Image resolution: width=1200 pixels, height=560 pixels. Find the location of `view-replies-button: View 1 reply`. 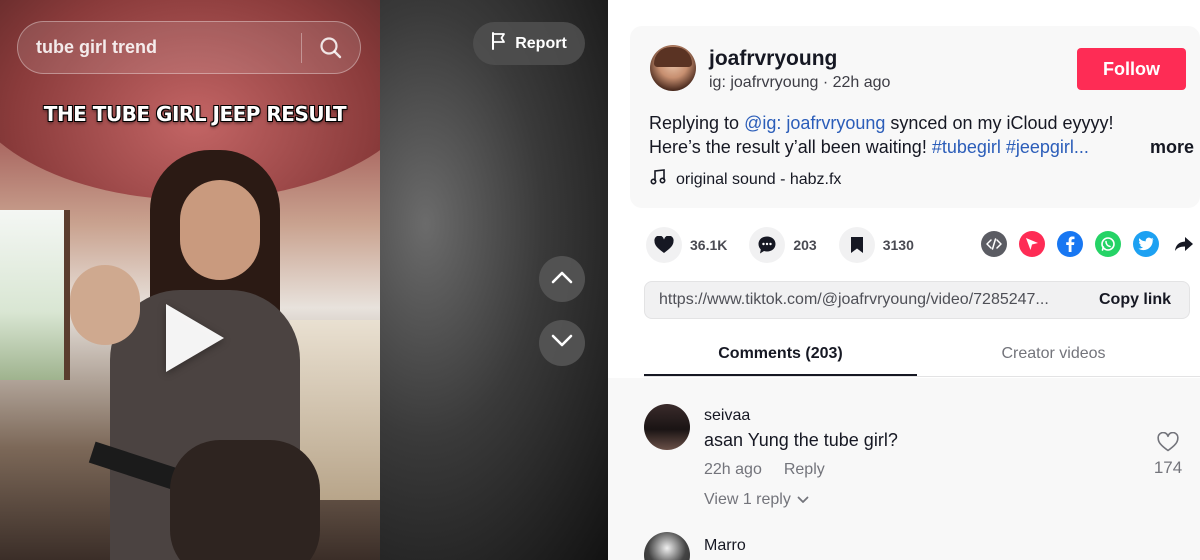

view-replies-button: View 1 reply is located at coordinates (756, 500).